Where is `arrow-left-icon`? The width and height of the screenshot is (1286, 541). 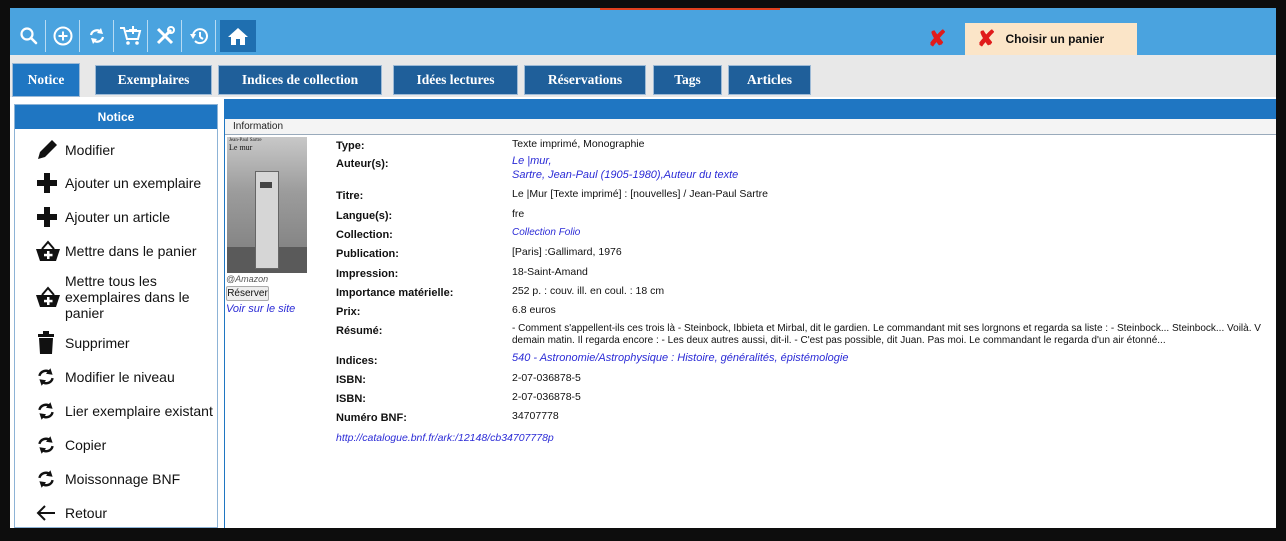 arrow-left-icon is located at coordinates (50, 513).